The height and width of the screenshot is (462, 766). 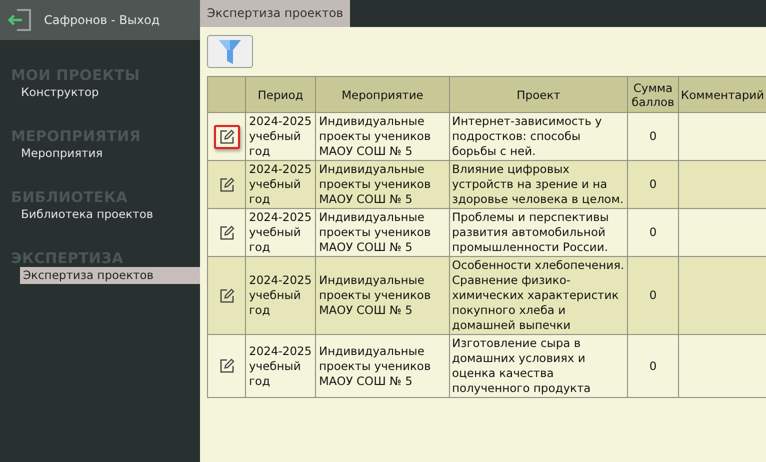 I want to click on sidebar-item: Библиотека проектов, so click(x=104, y=214).